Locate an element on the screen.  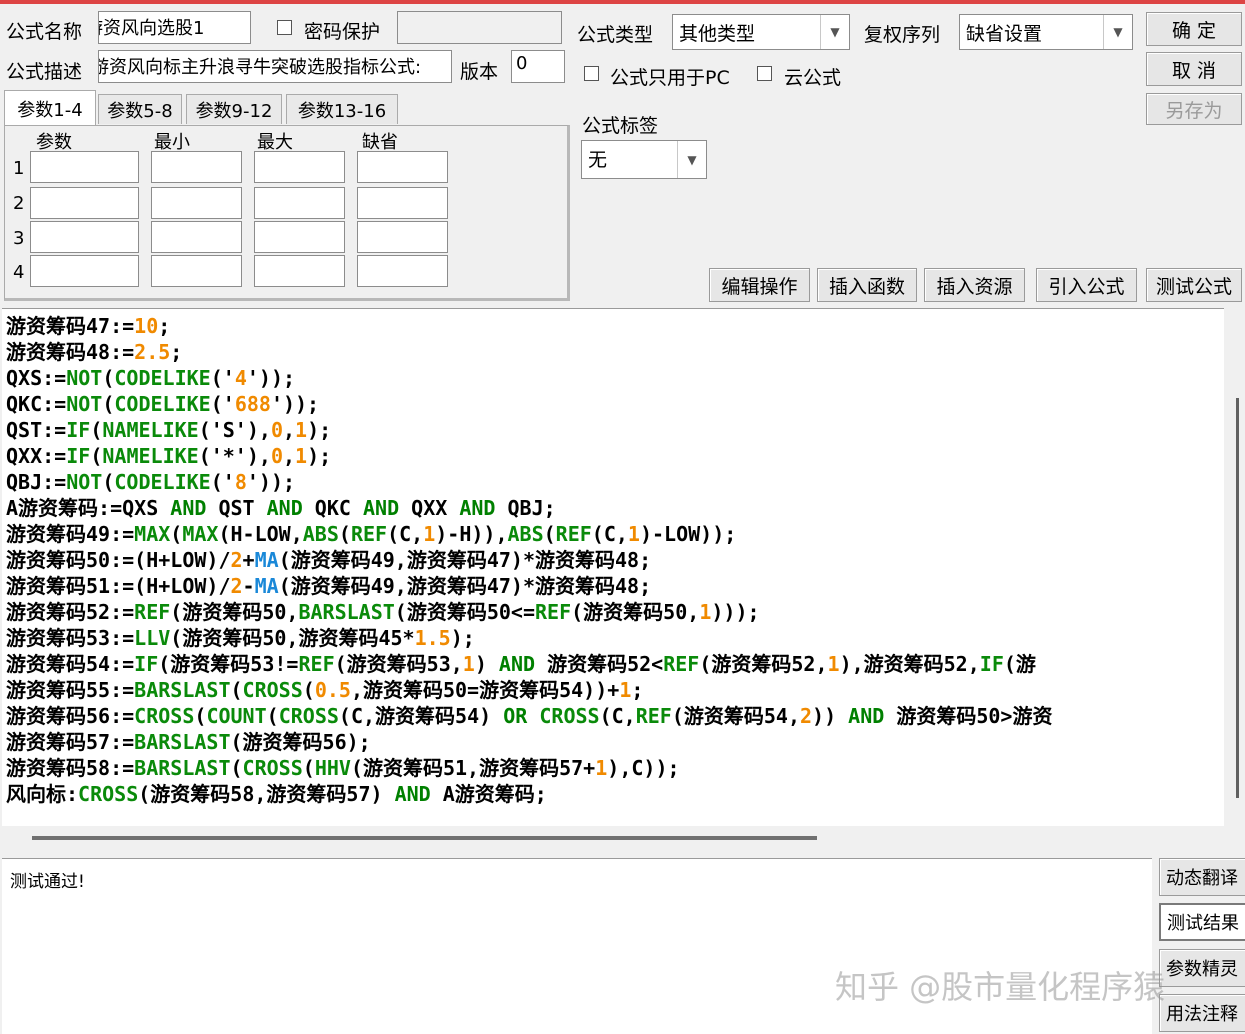
edit-operation-button: 编辑操作 is located at coordinates (759, 285).